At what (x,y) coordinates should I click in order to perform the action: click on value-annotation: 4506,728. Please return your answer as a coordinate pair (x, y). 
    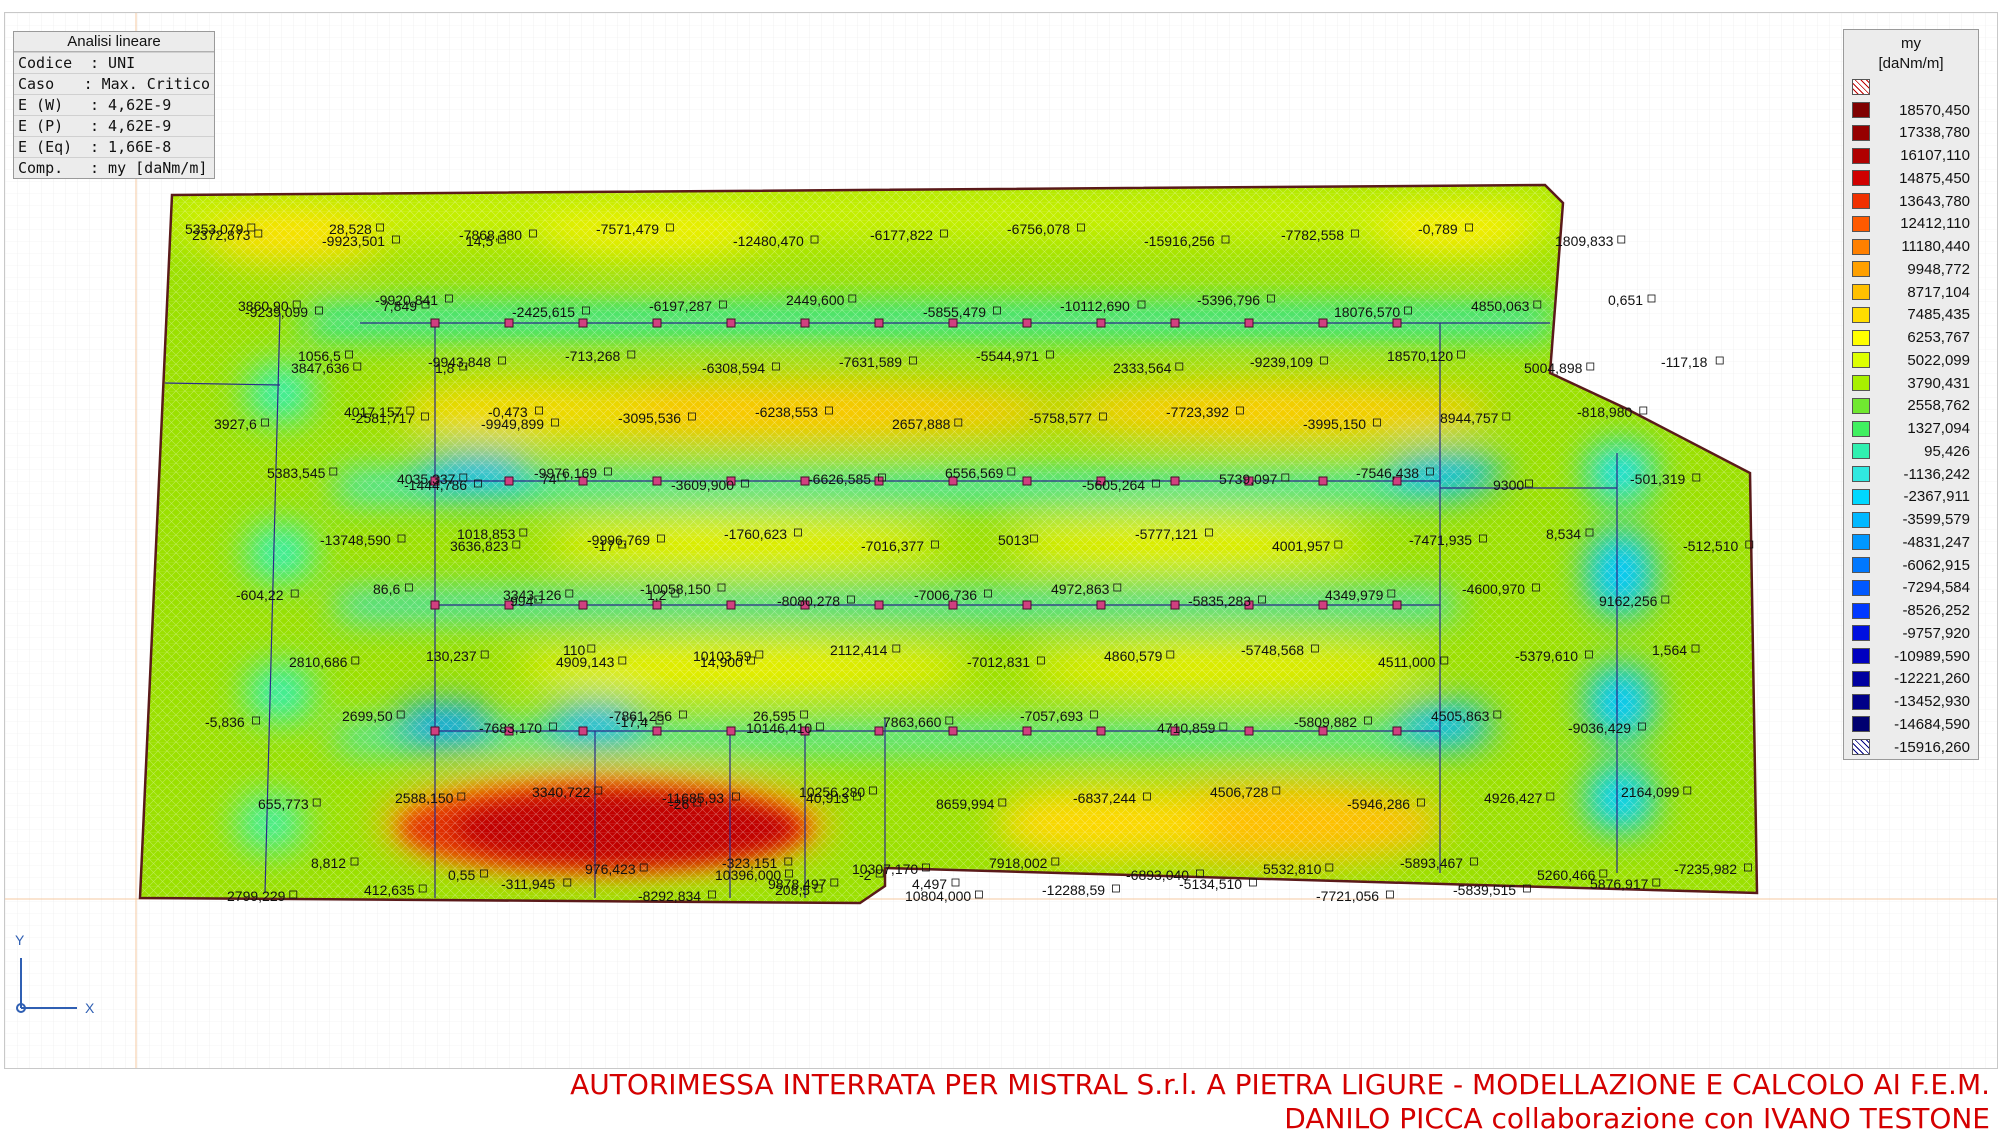
    Looking at the image, I should click on (1239, 792).